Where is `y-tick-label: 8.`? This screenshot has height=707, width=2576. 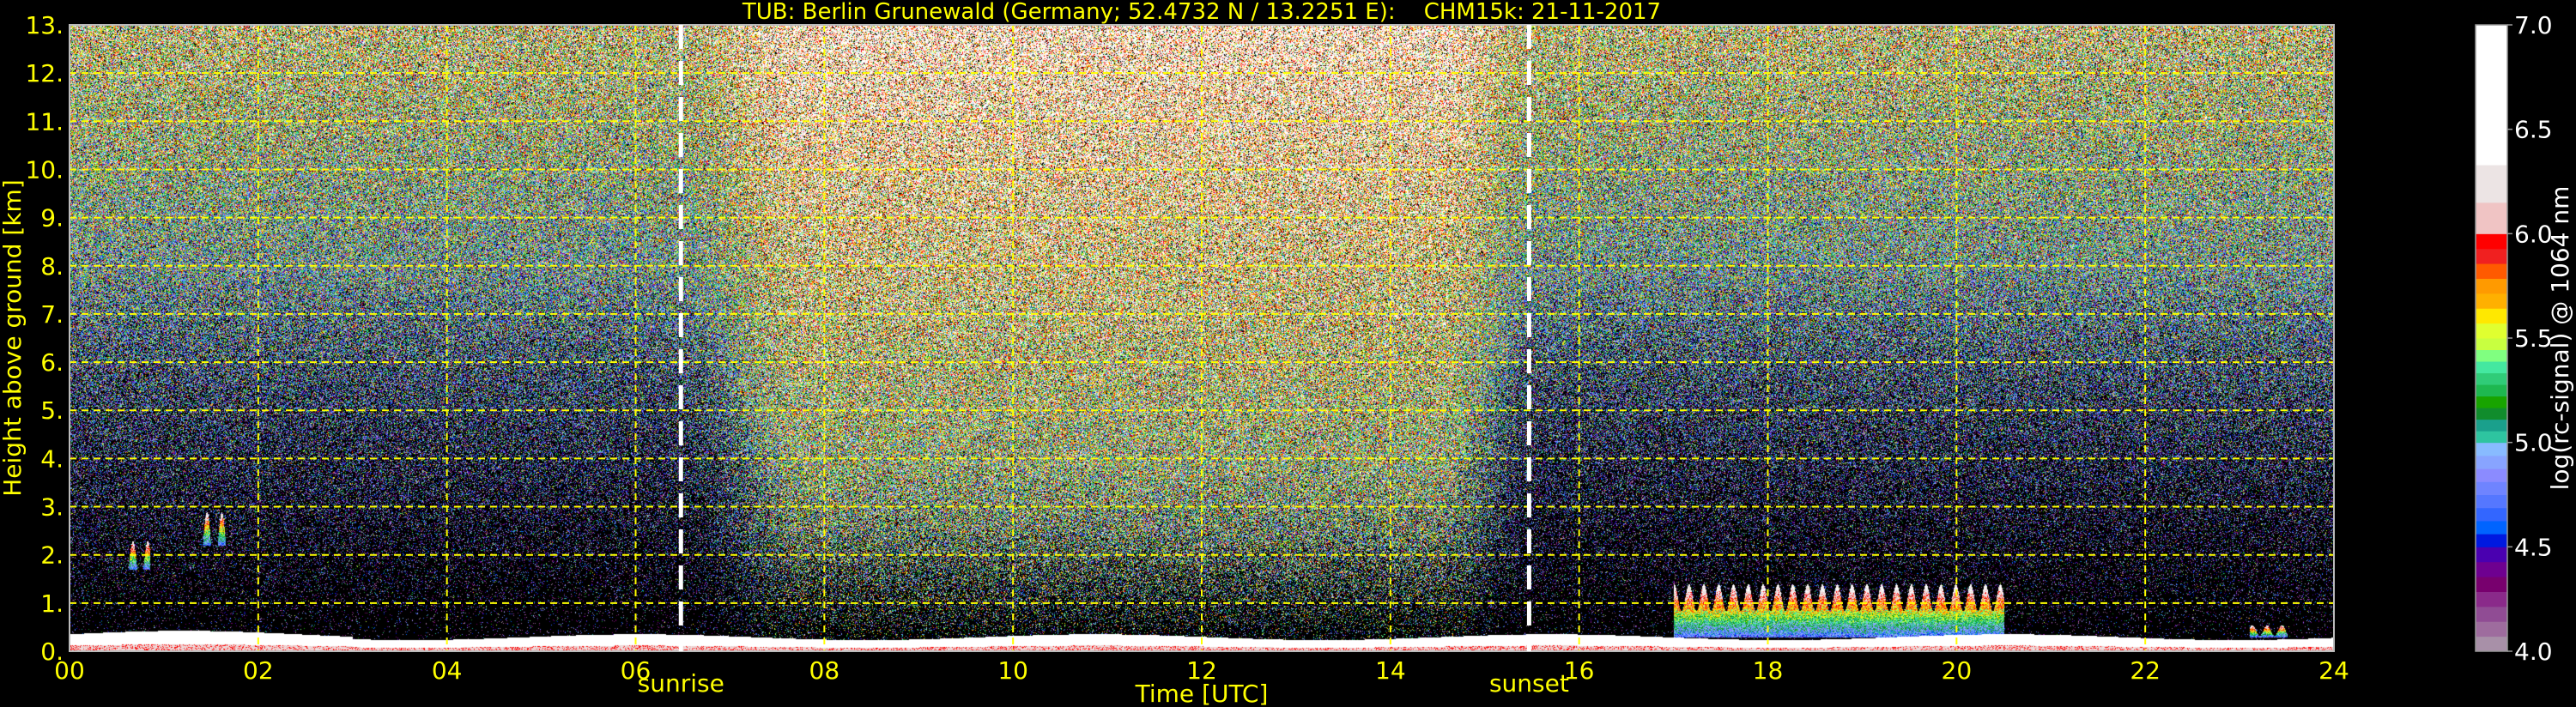
y-tick-label: 8. is located at coordinates (52, 266).